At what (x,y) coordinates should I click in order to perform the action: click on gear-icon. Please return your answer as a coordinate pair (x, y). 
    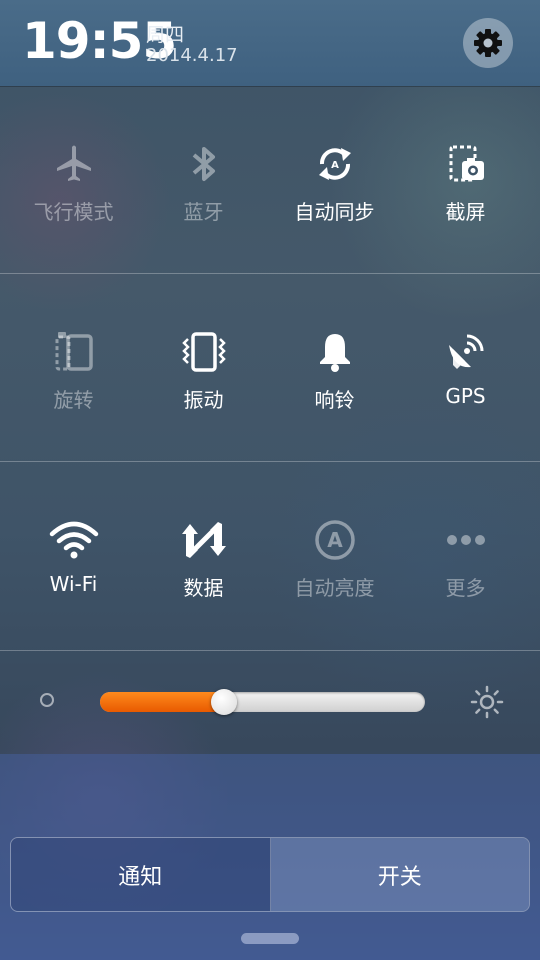
    Looking at the image, I should click on (488, 43).